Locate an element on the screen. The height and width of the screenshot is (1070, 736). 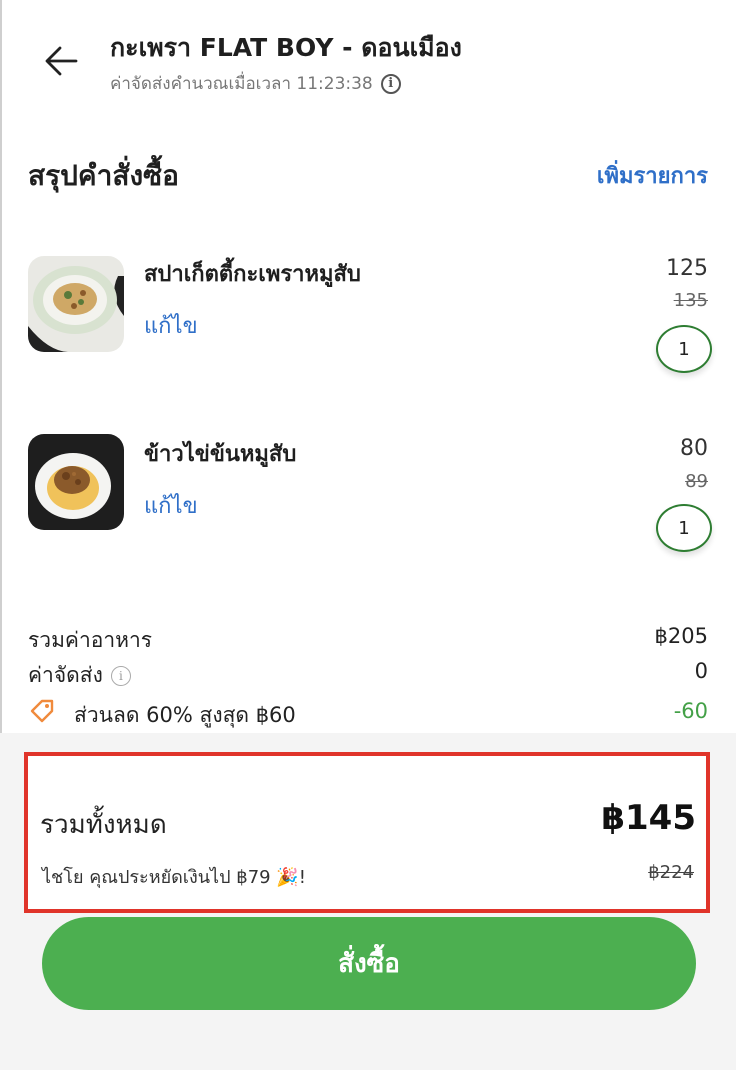
item-price: 125 is located at coordinates (687, 268).